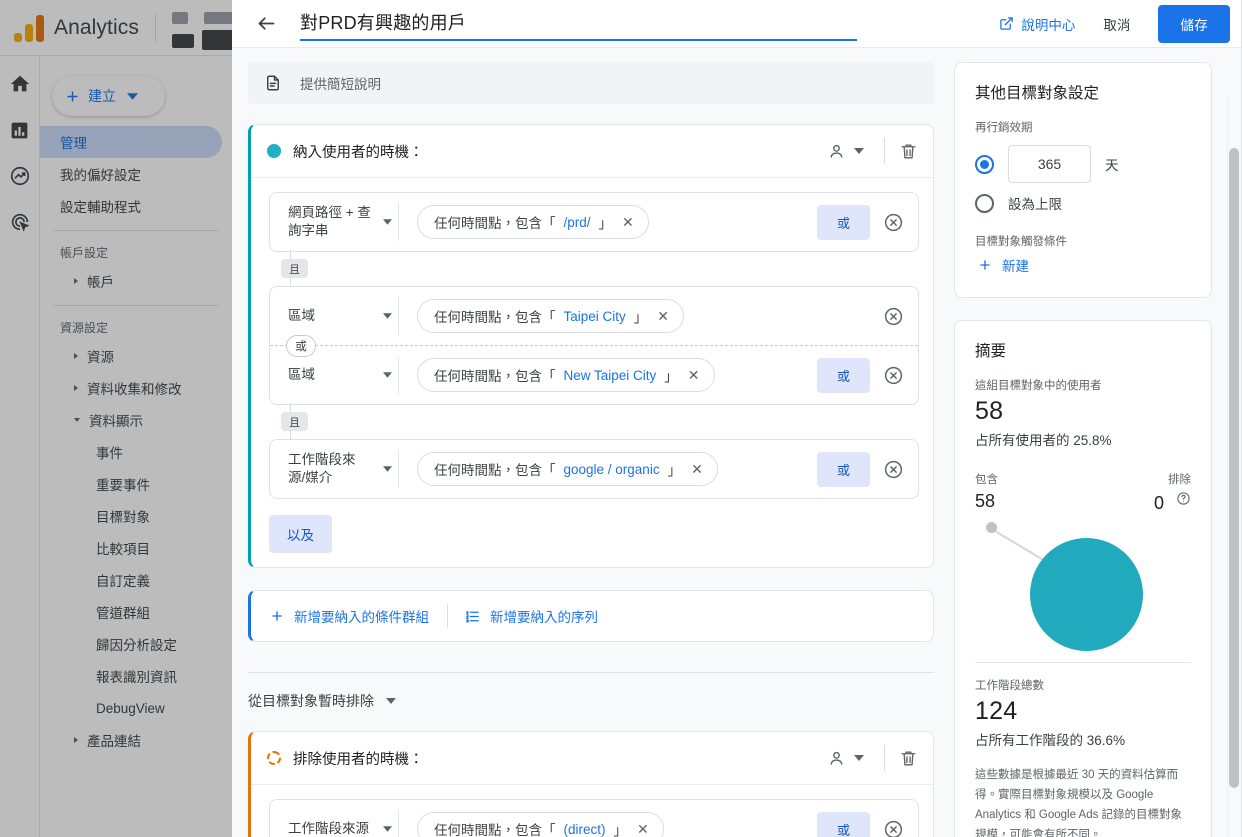 The width and height of the screenshot is (1242, 837). Describe the element at coordinates (591, 691) in the screenshot. I see `exclude-section-heading: 從目標對象暫時排除` at that location.